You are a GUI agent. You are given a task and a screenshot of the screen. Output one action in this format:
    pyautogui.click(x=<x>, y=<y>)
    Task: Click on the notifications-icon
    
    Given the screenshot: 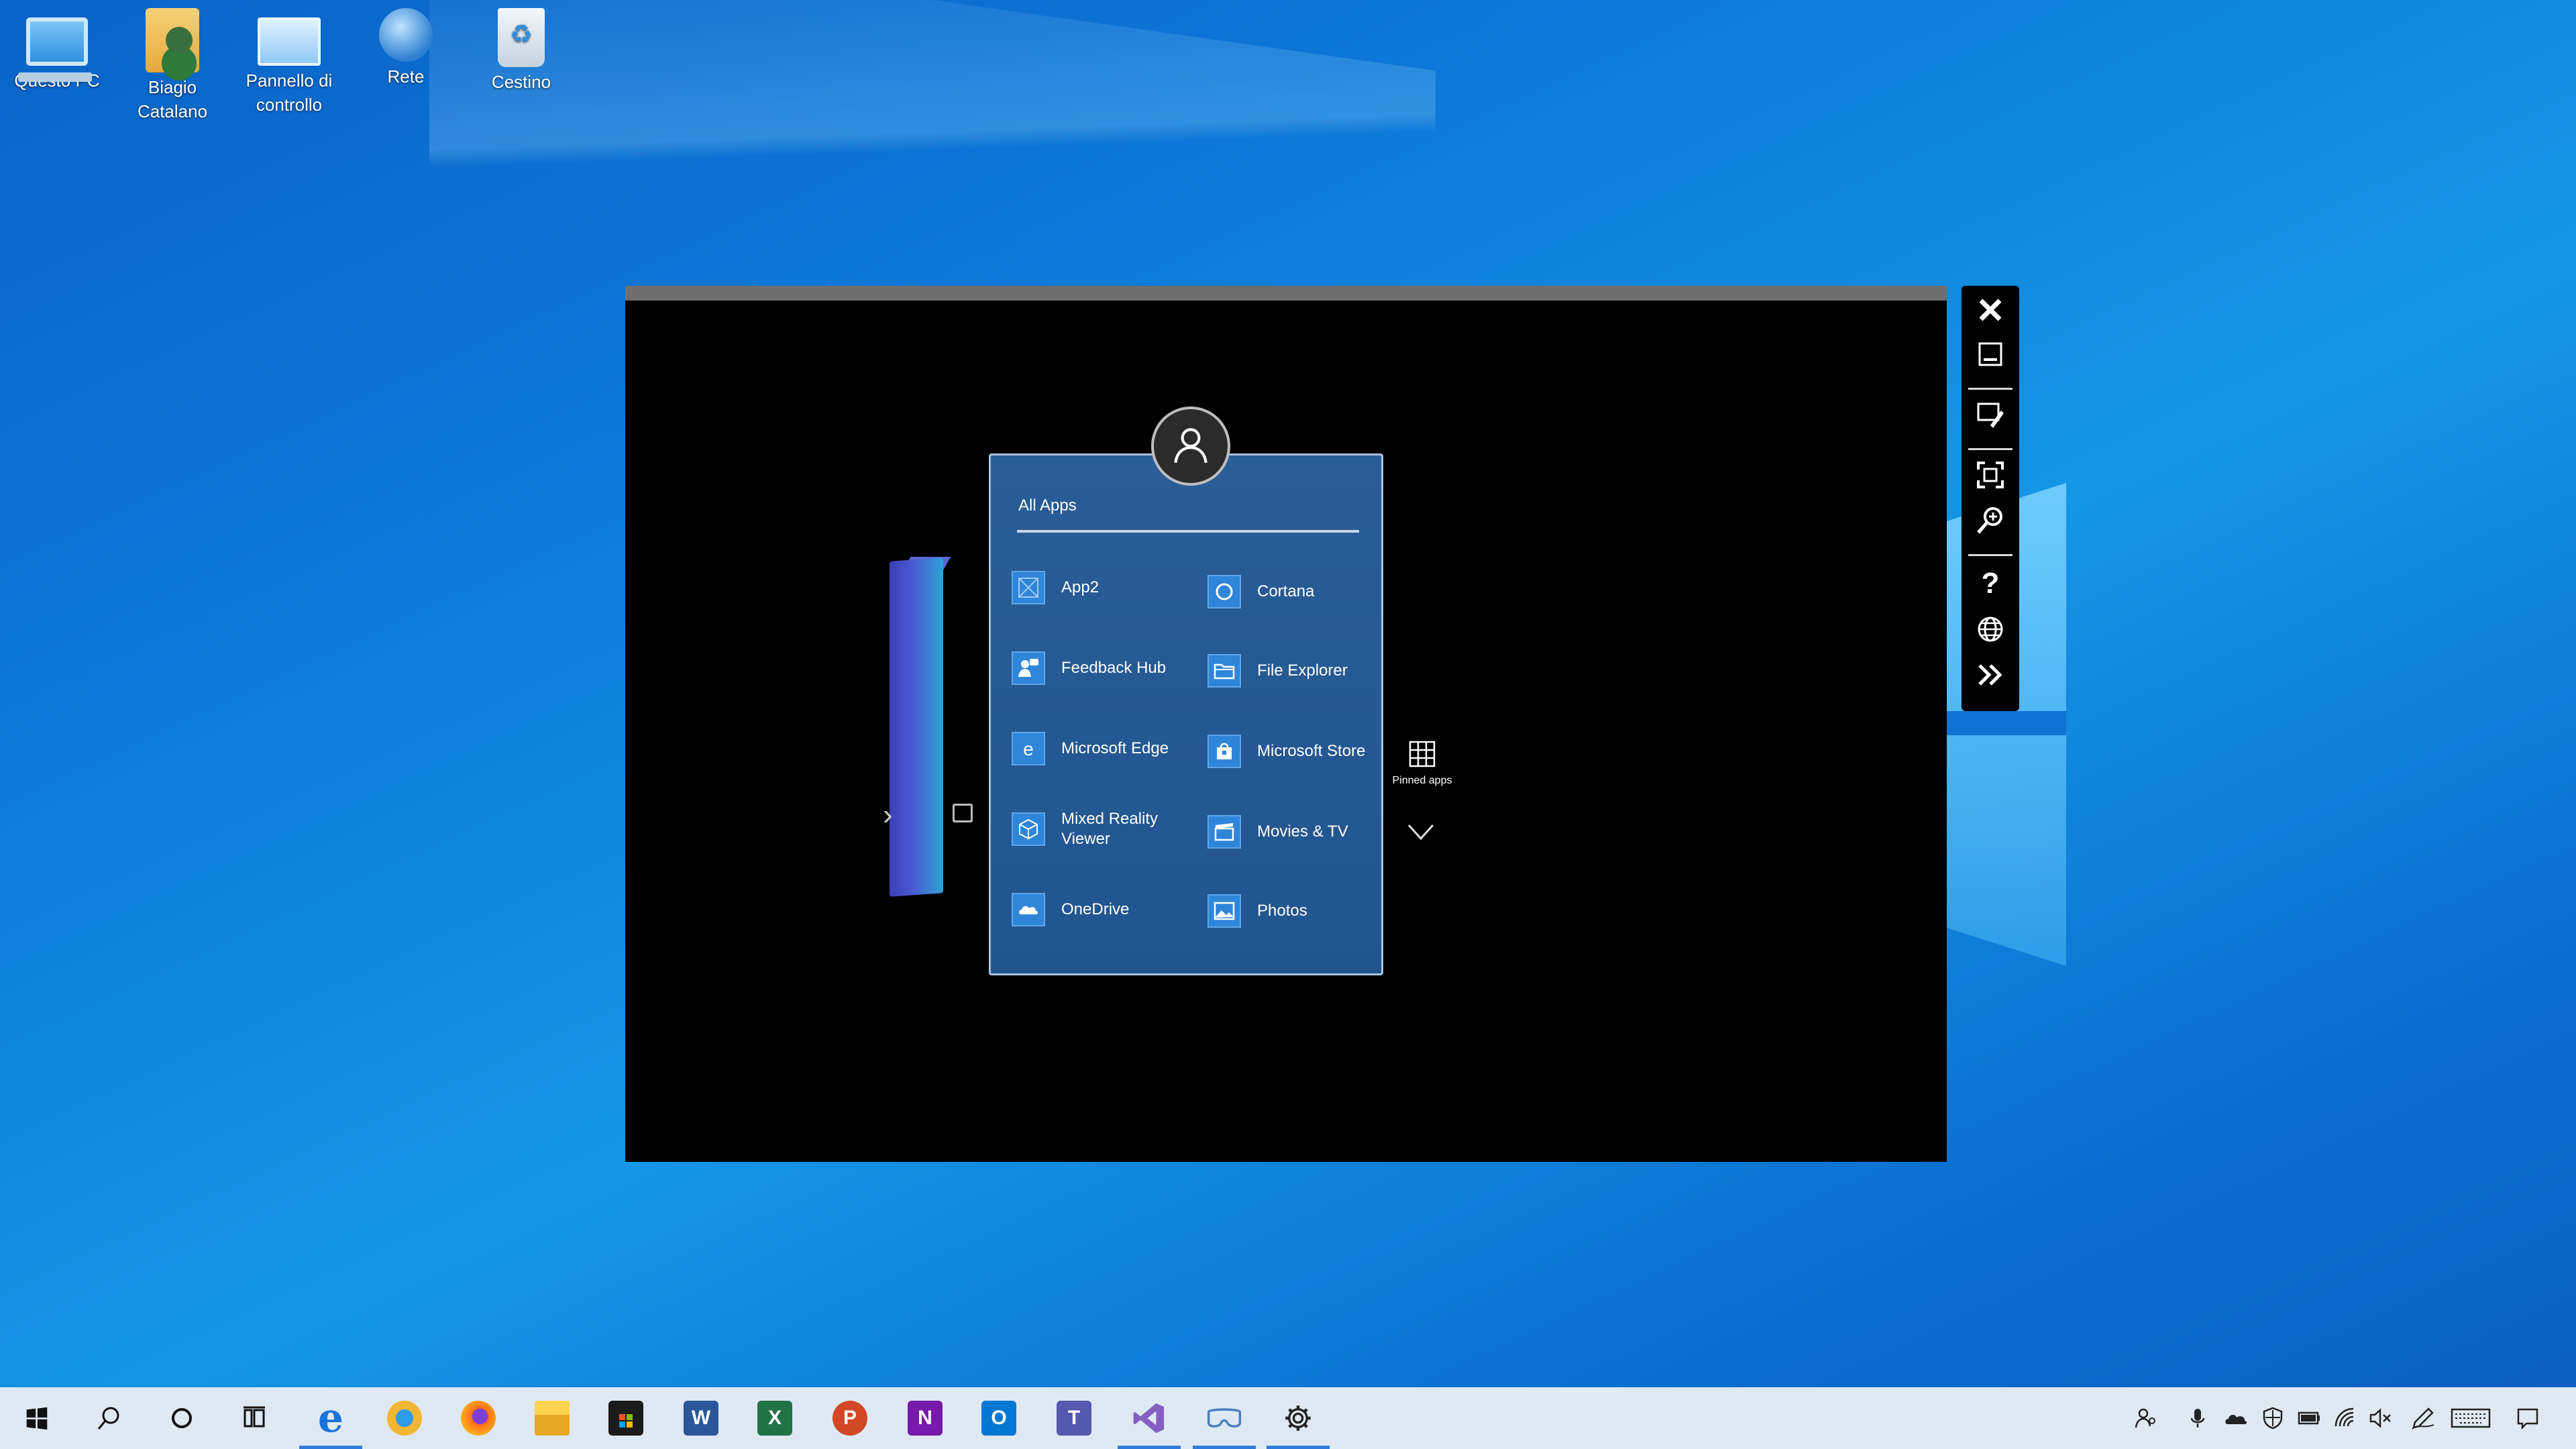 What is the action you would take?
    pyautogui.click(x=2527, y=1419)
    